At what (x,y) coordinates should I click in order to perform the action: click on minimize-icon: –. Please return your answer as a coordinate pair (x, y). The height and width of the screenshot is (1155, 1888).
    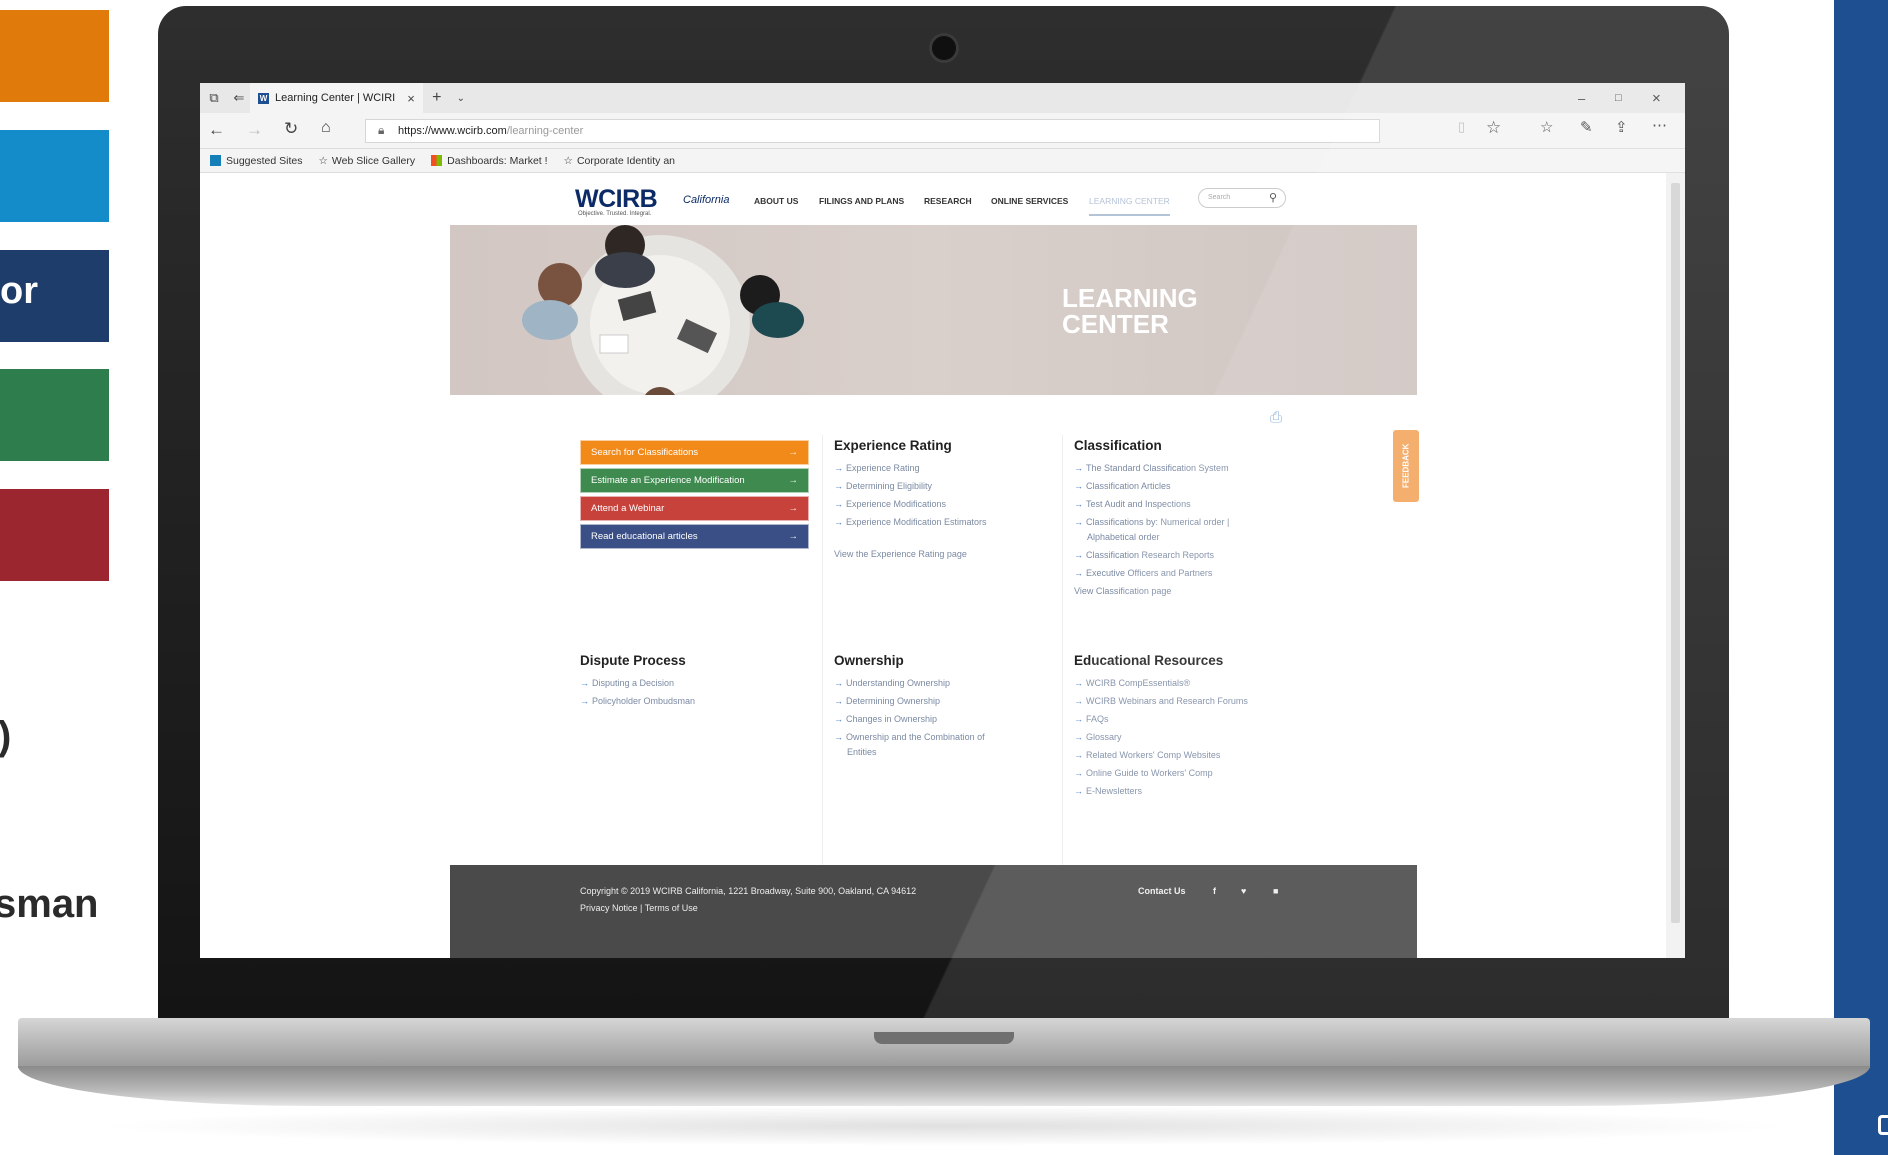
    Looking at the image, I should click on (1581, 98).